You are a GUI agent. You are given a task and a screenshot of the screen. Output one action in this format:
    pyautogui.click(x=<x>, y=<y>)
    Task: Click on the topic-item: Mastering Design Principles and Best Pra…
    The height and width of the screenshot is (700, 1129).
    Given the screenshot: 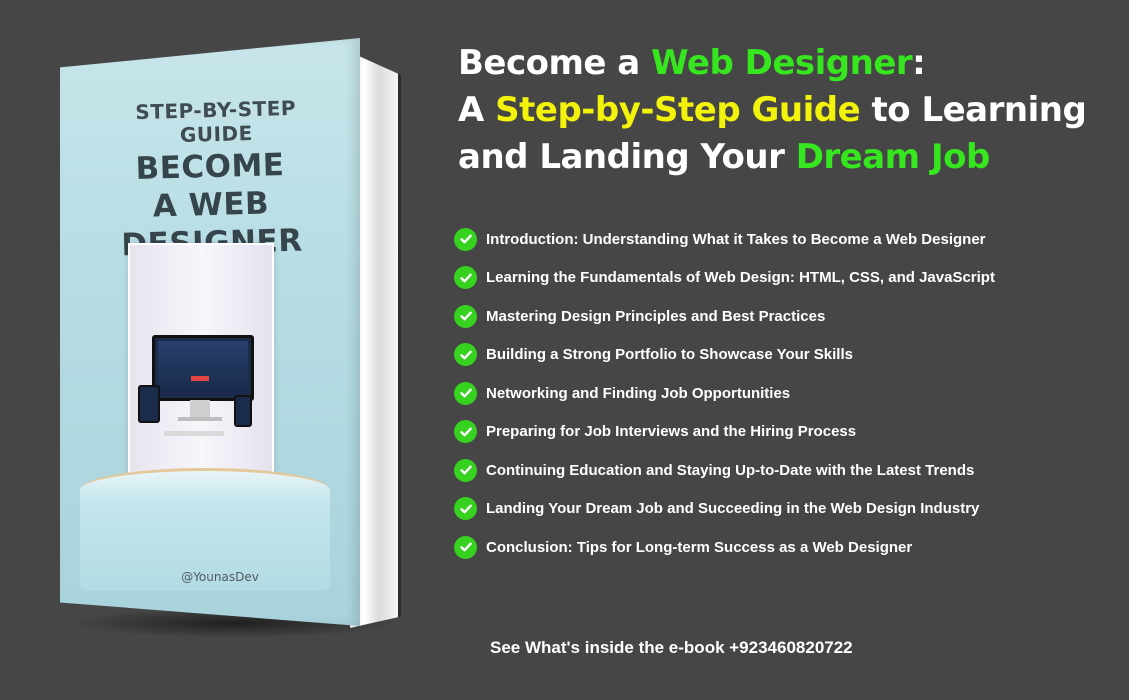 What is the action you would take?
    pyautogui.click(x=784, y=316)
    